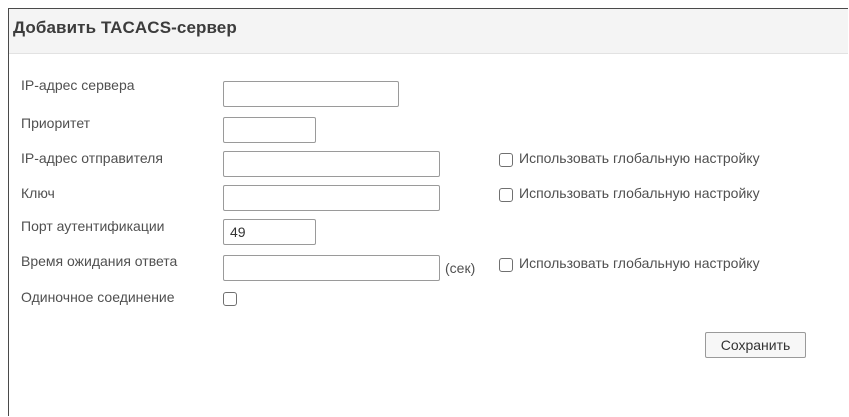 The width and height of the screenshot is (849, 417). Describe the element at coordinates (331, 268) in the screenshot. I see `timeout-input` at that location.